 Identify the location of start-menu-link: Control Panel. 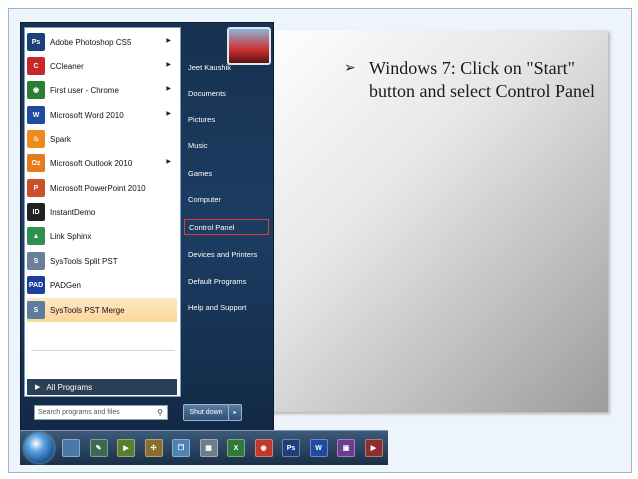
(226, 227).